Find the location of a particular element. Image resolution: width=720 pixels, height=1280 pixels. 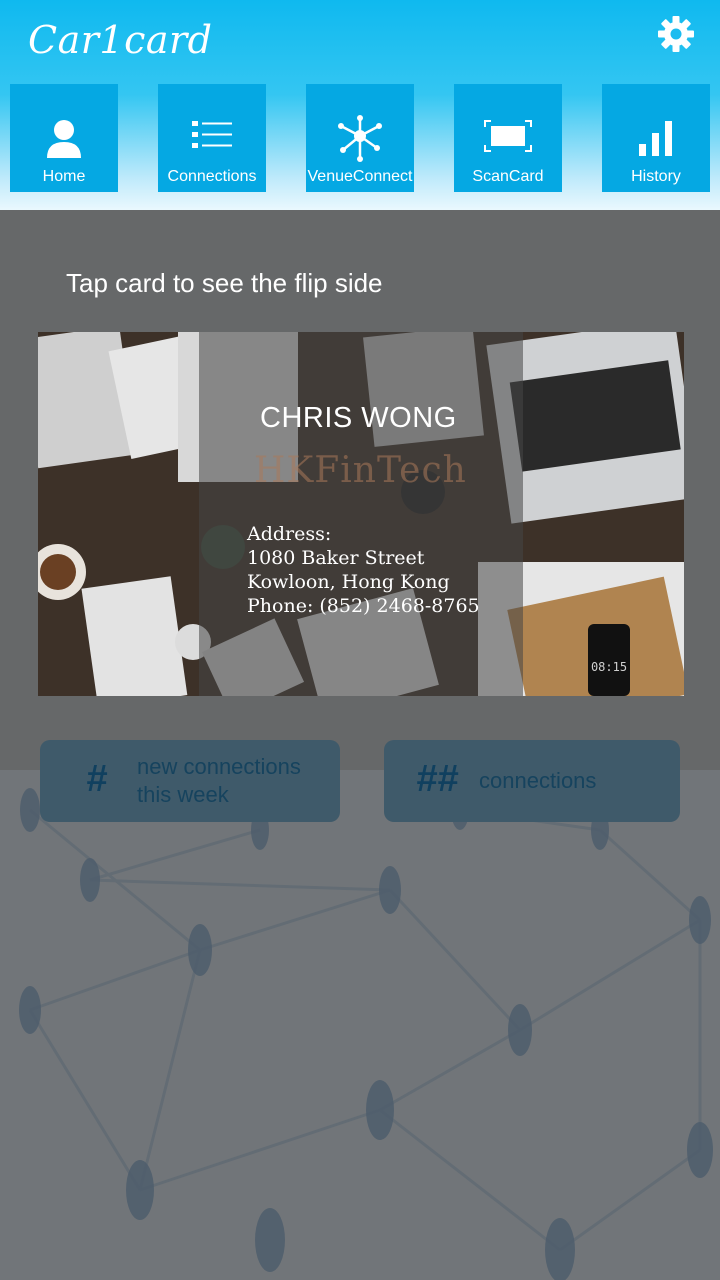

scan-icon is located at coordinates (508, 136).